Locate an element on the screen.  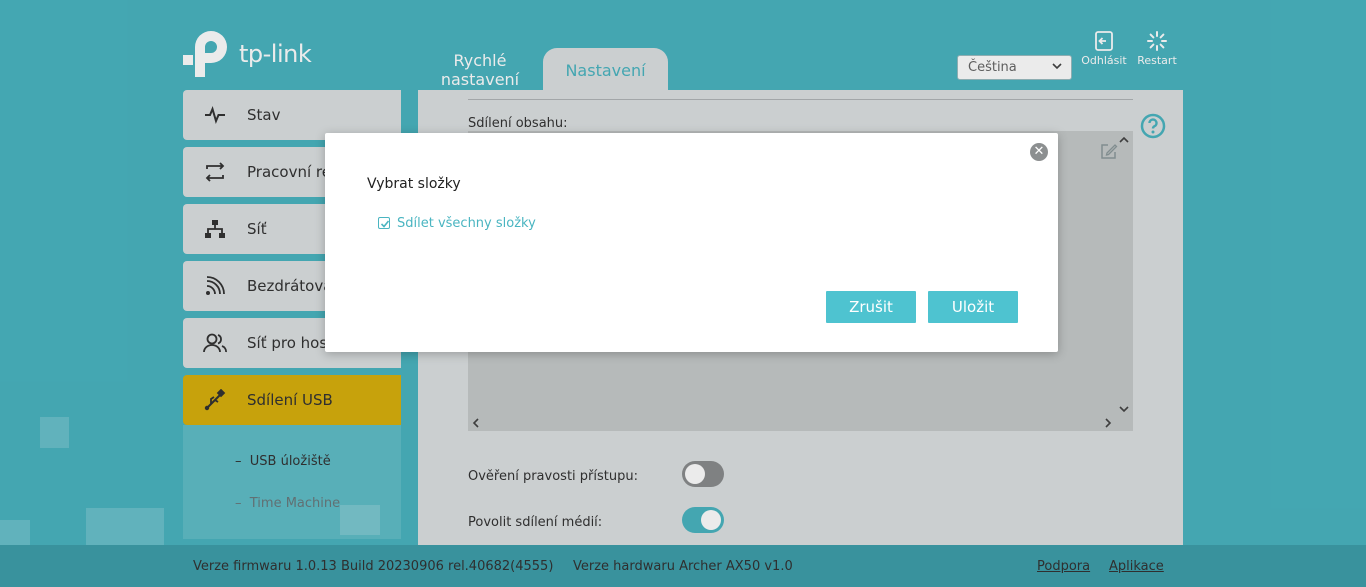
share-all-folders-label: Sdílet všechny složky is located at coordinates (466, 223).